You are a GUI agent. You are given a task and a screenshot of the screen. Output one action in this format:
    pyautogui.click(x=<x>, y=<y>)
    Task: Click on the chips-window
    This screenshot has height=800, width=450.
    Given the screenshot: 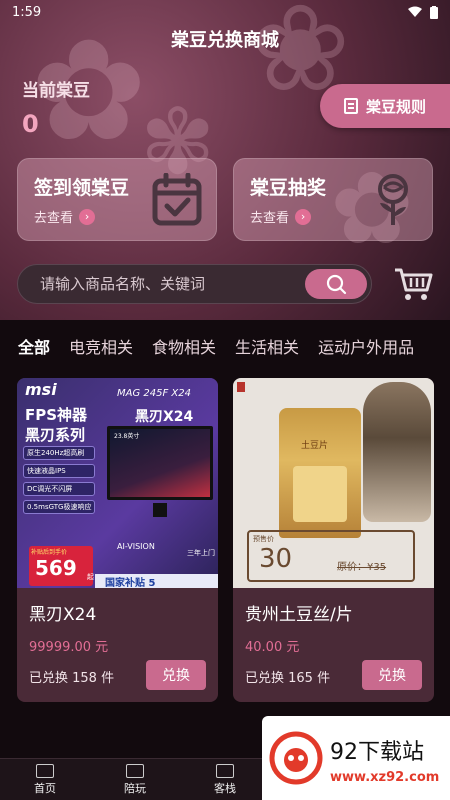 What is the action you would take?
    pyautogui.click(x=320, y=494)
    